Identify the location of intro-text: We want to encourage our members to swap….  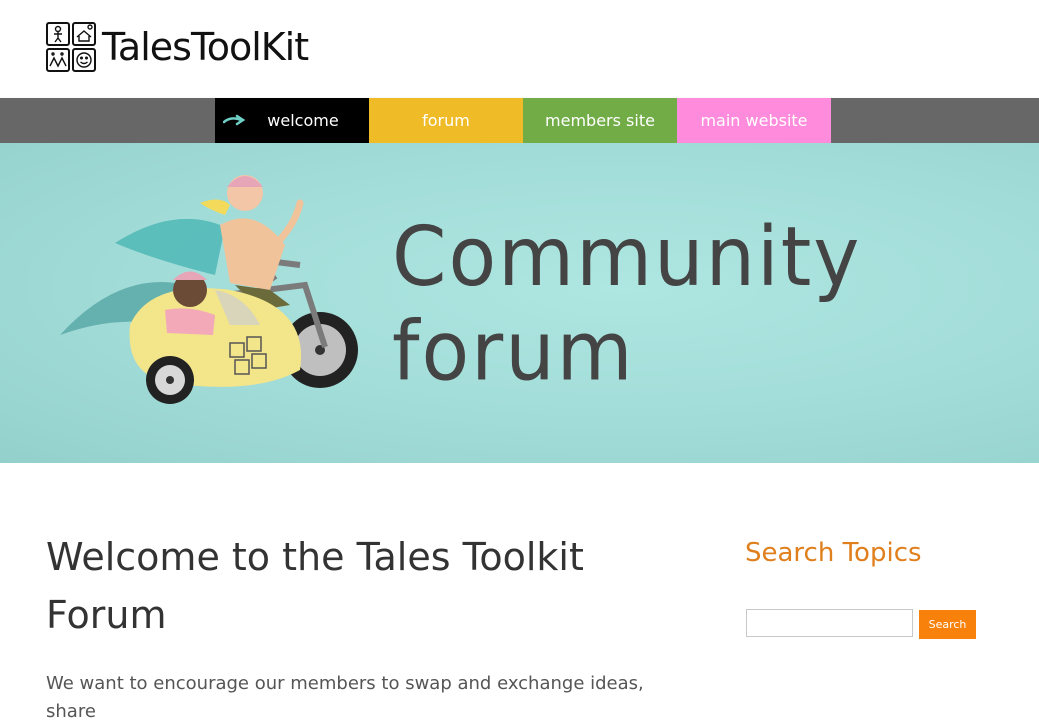
(345, 697).